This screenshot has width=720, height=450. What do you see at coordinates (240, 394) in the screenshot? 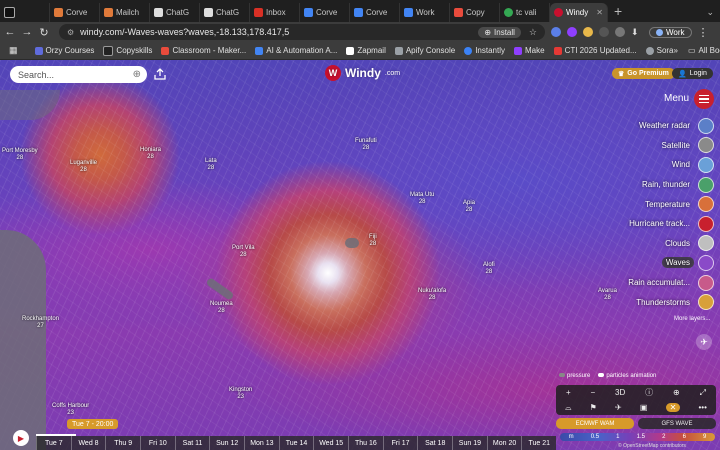
I see `place-label: Kingston 23` at bounding box center [240, 394].